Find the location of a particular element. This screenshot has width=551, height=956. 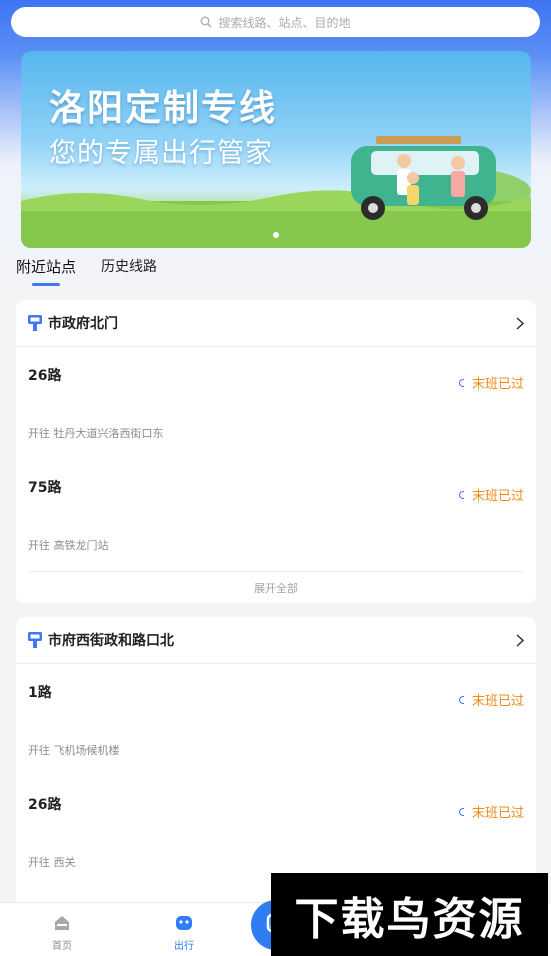

banner-subtitle: 您的专属出行管家 is located at coordinates (161, 153).